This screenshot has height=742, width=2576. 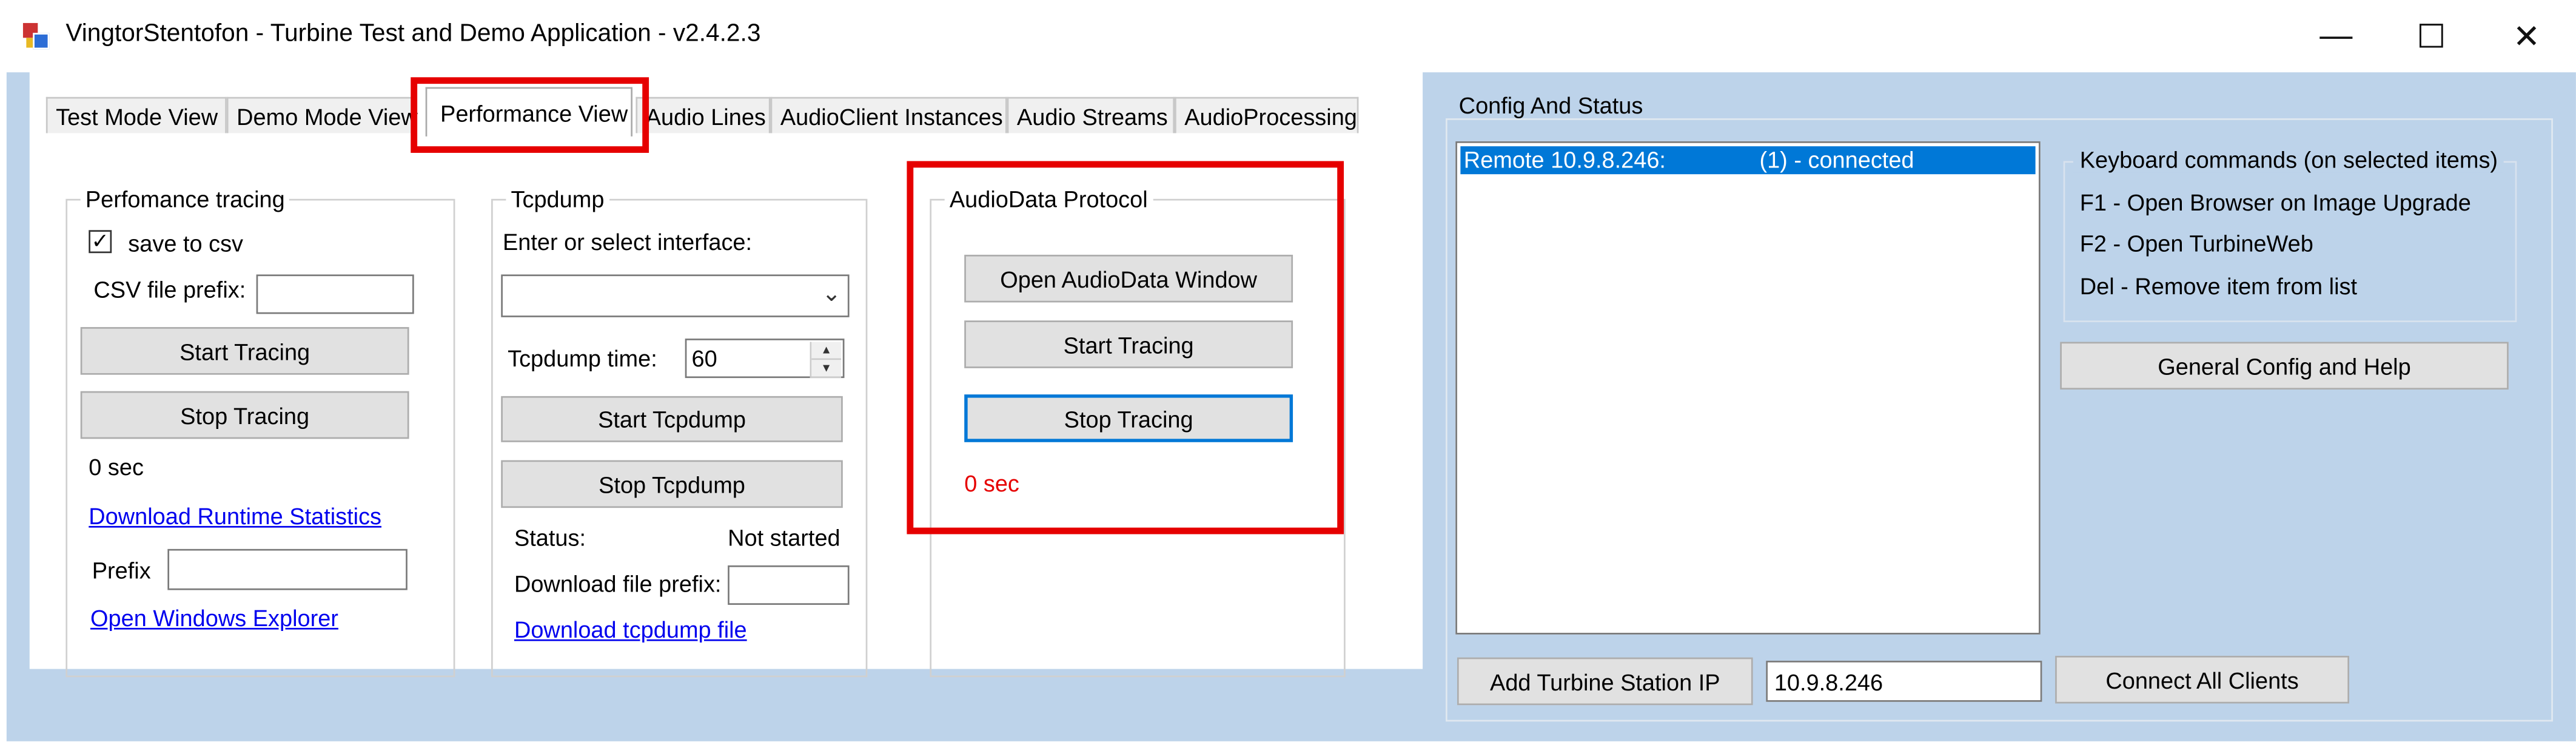 I want to click on connect-all-clients-button: Connect All Clients, so click(x=2202, y=679).